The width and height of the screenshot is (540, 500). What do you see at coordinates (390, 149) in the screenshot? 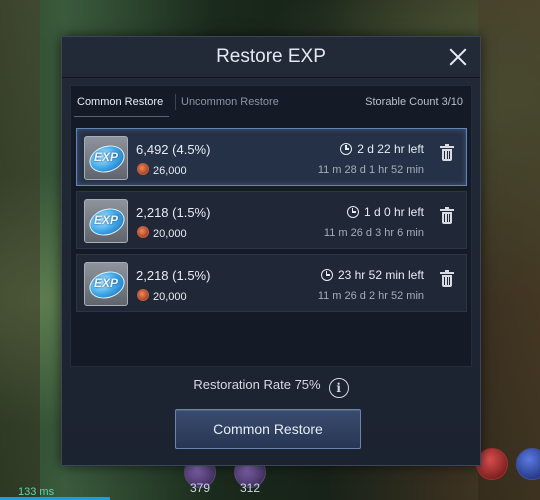
I see `time-left-text: 2 d 22 hr left` at bounding box center [390, 149].